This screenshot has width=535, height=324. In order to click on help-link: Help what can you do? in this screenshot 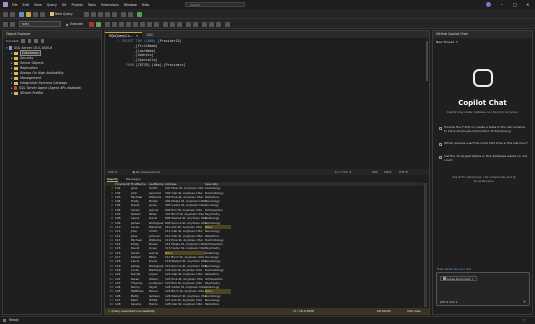, I will do `click(454, 269)`.